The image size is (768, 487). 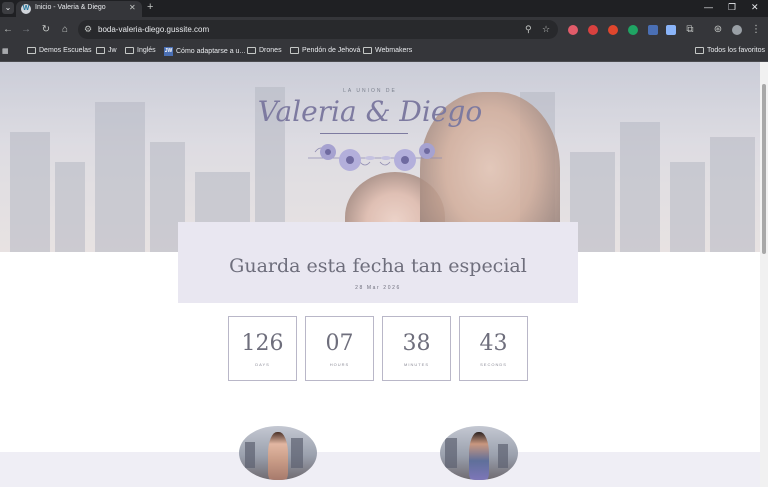 What do you see at coordinates (370, 111) in the screenshot?
I see `hero-names: Valeria & Diego` at bounding box center [370, 111].